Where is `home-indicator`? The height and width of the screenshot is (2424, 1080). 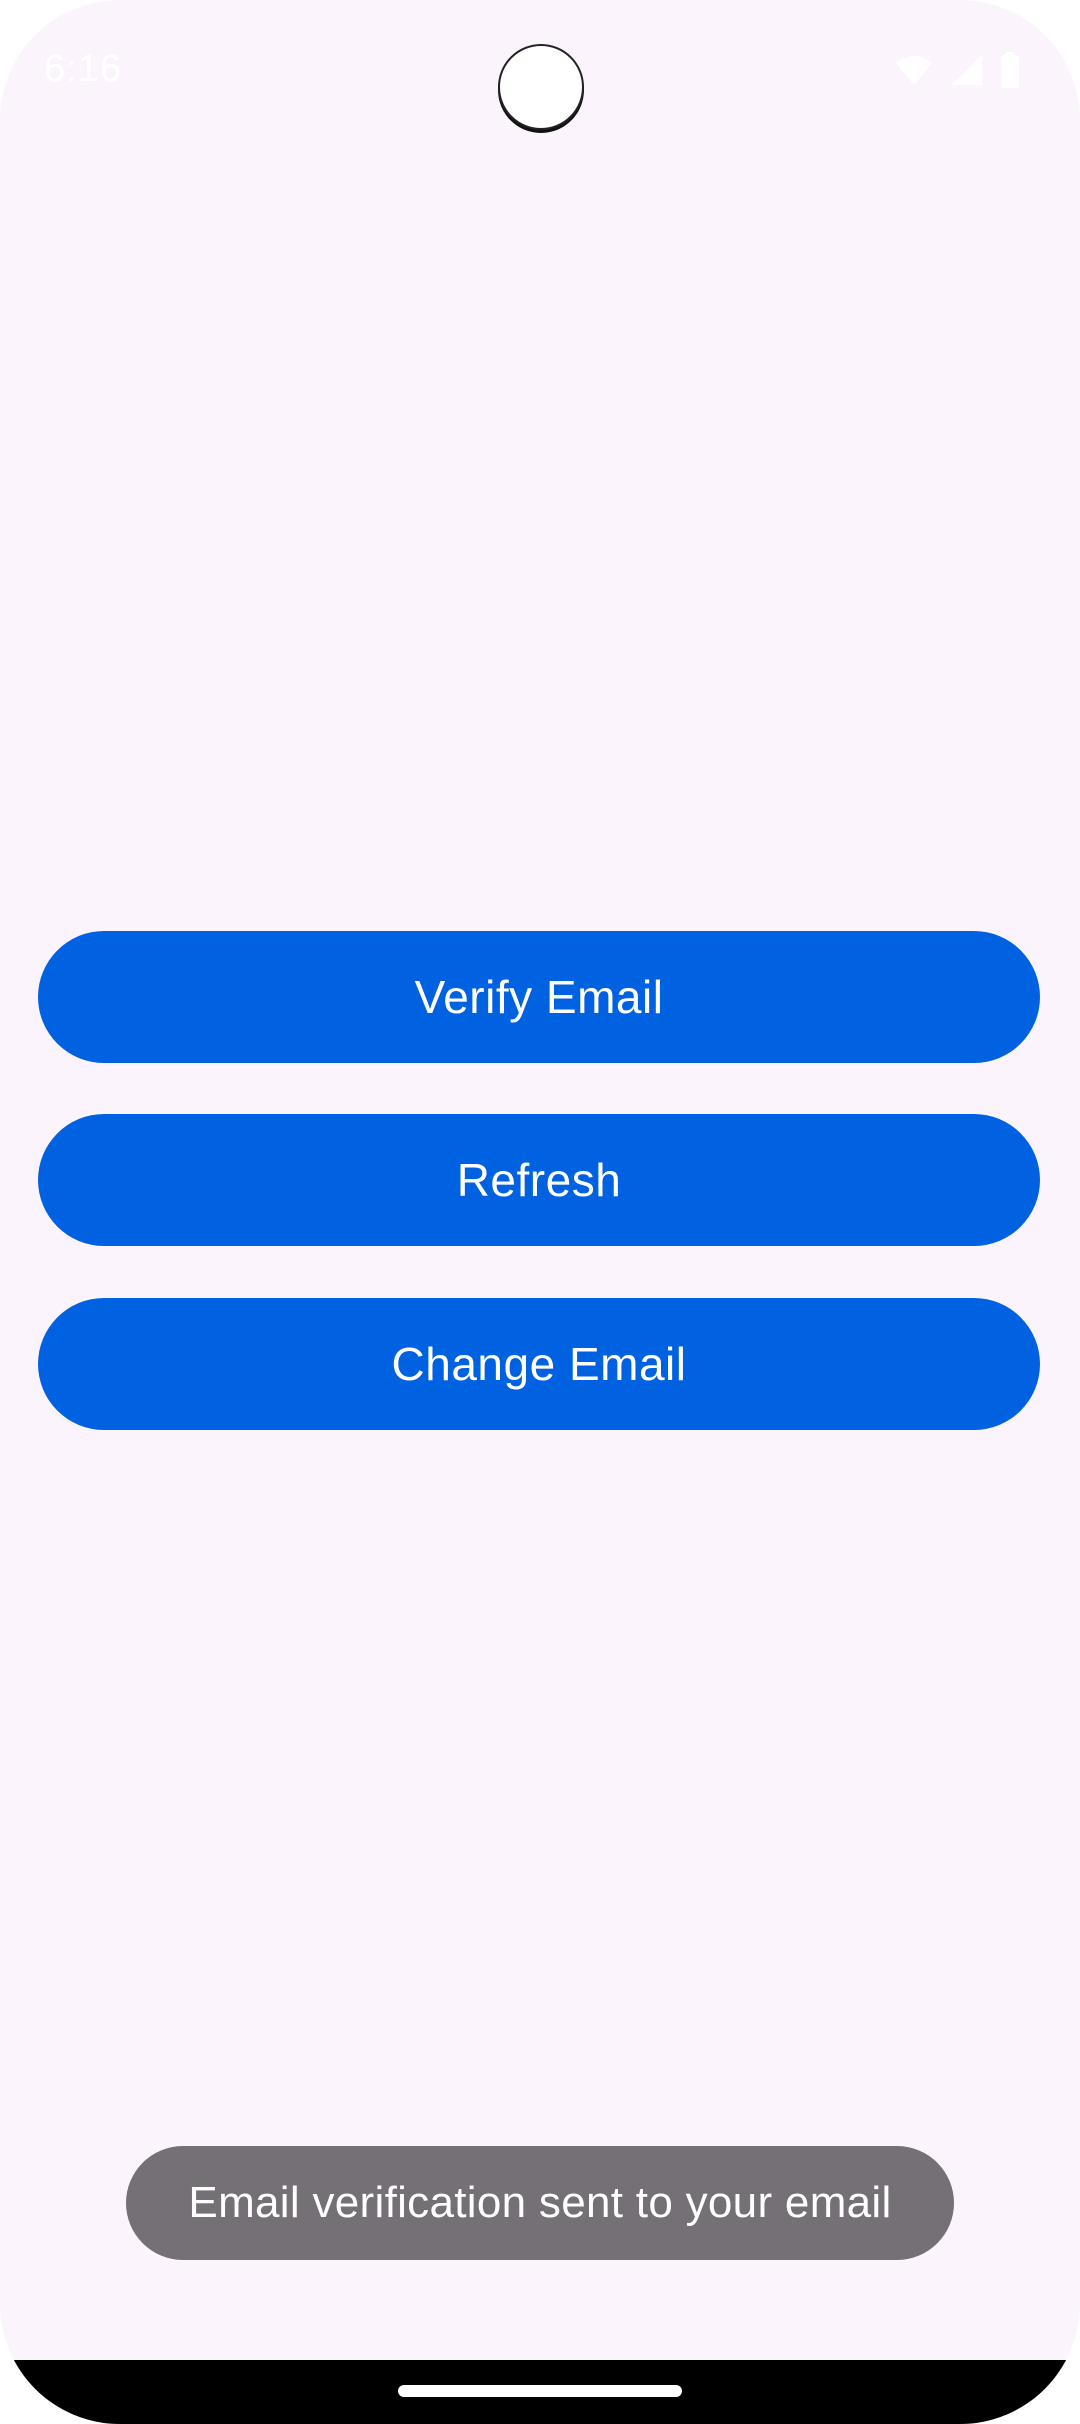 home-indicator is located at coordinates (540, 2391).